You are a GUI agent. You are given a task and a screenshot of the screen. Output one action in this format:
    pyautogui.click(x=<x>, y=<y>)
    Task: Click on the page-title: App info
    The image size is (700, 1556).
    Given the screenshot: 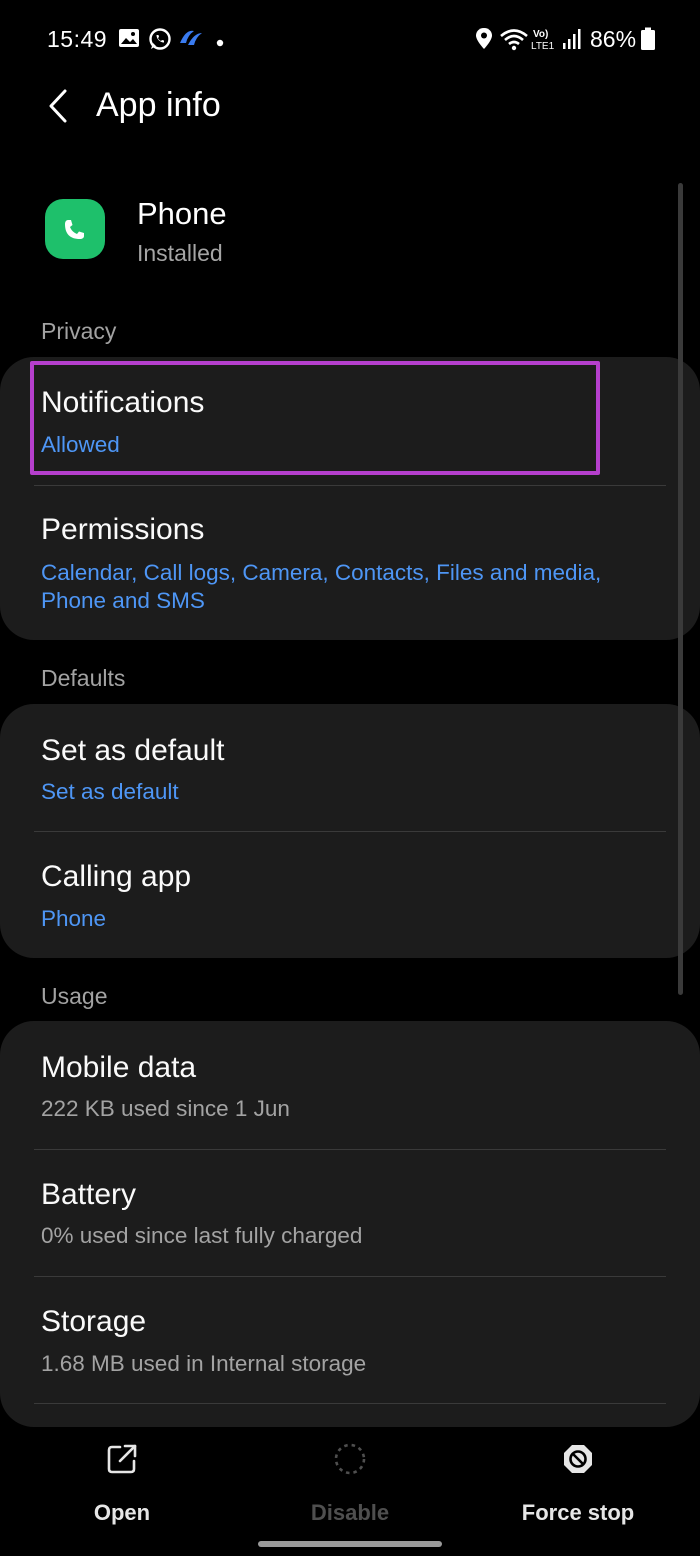 What is the action you would take?
    pyautogui.click(x=158, y=105)
    